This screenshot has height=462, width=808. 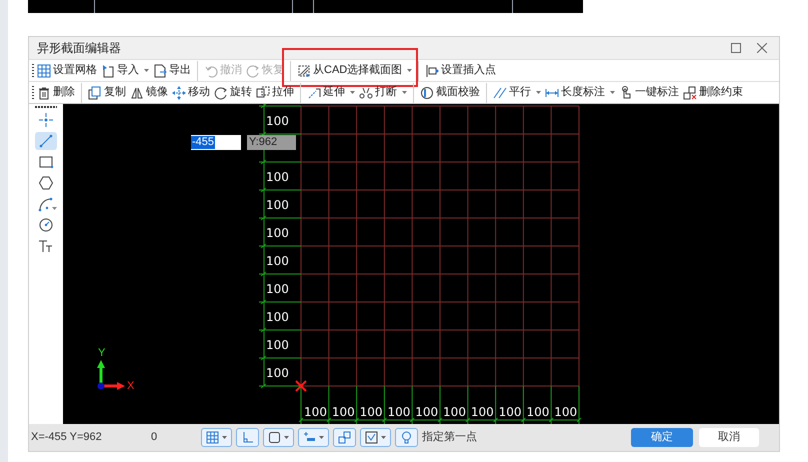 I want to click on undo-icon, so click(x=211, y=71).